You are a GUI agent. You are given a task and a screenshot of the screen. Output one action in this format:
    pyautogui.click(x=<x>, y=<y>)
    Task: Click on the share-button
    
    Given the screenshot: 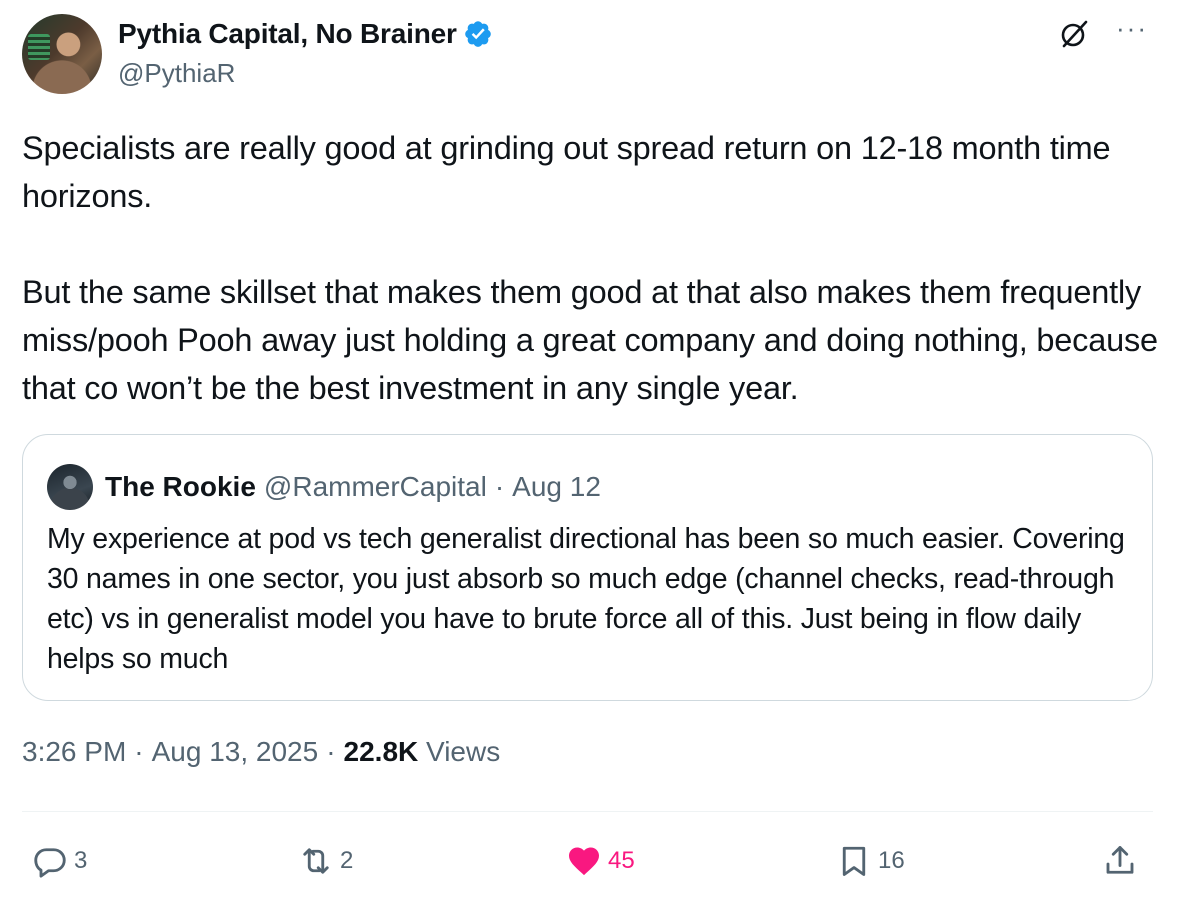 What is the action you would take?
    pyautogui.click(x=1120, y=861)
    